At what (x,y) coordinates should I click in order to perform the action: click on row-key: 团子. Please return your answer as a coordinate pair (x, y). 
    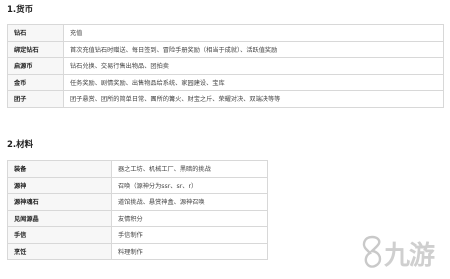
    Looking at the image, I should click on (35, 99).